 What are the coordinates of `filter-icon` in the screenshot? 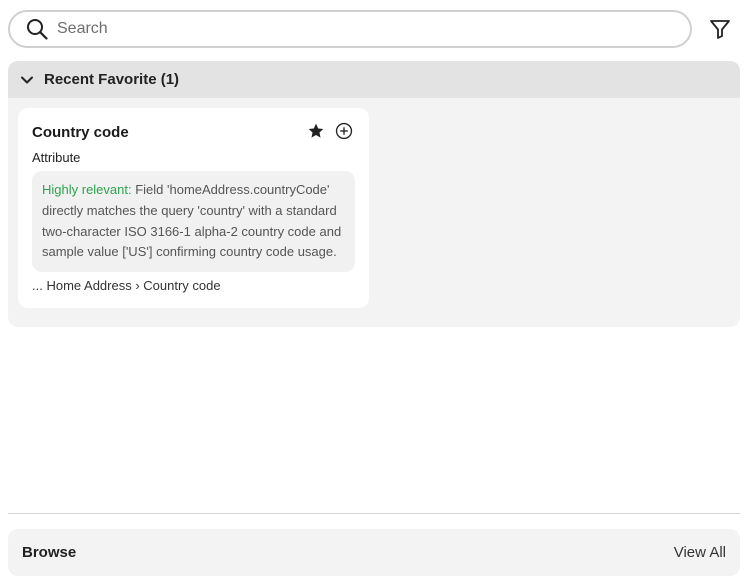 It's located at (720, 29).